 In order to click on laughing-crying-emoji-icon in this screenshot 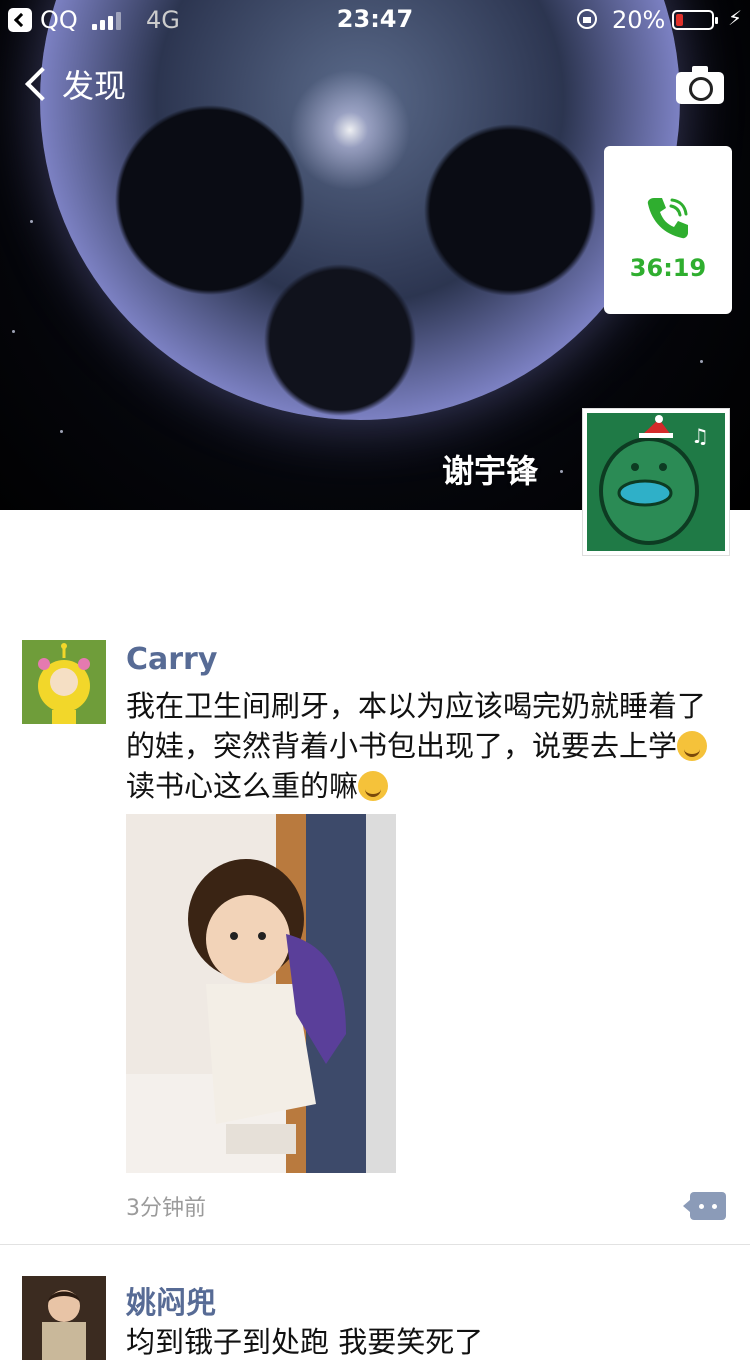, I will do `click(692, 746)`.